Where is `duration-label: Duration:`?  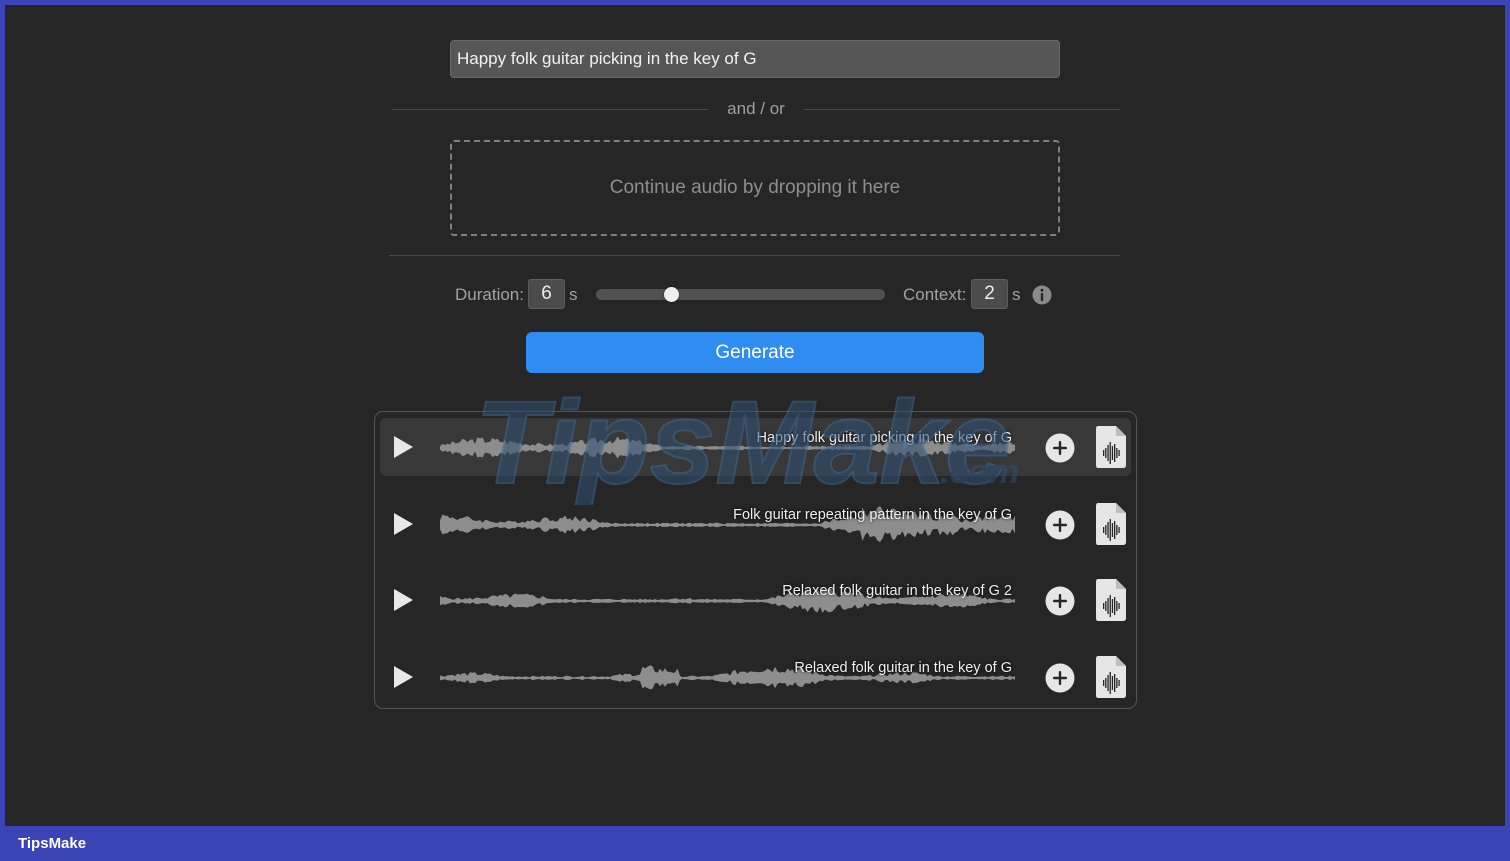 duration-label: Duration: is located at coordinates (489, 294).